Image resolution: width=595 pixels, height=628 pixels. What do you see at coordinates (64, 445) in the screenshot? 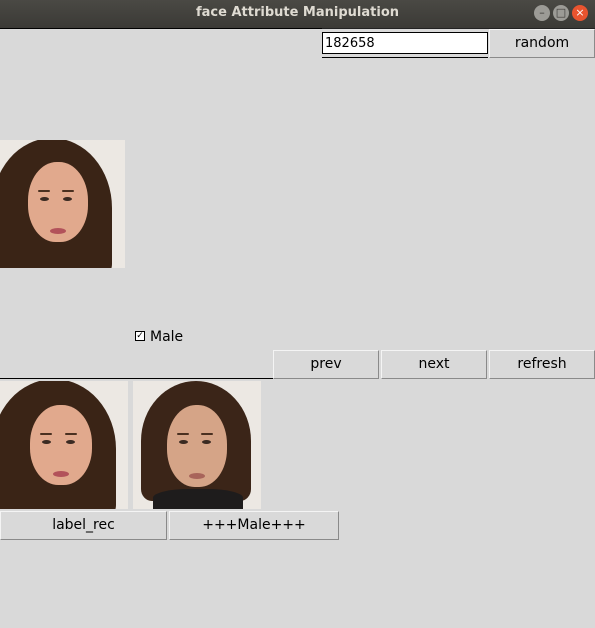
I see `reconstructed-face-image` at bounding box center [64, 445].